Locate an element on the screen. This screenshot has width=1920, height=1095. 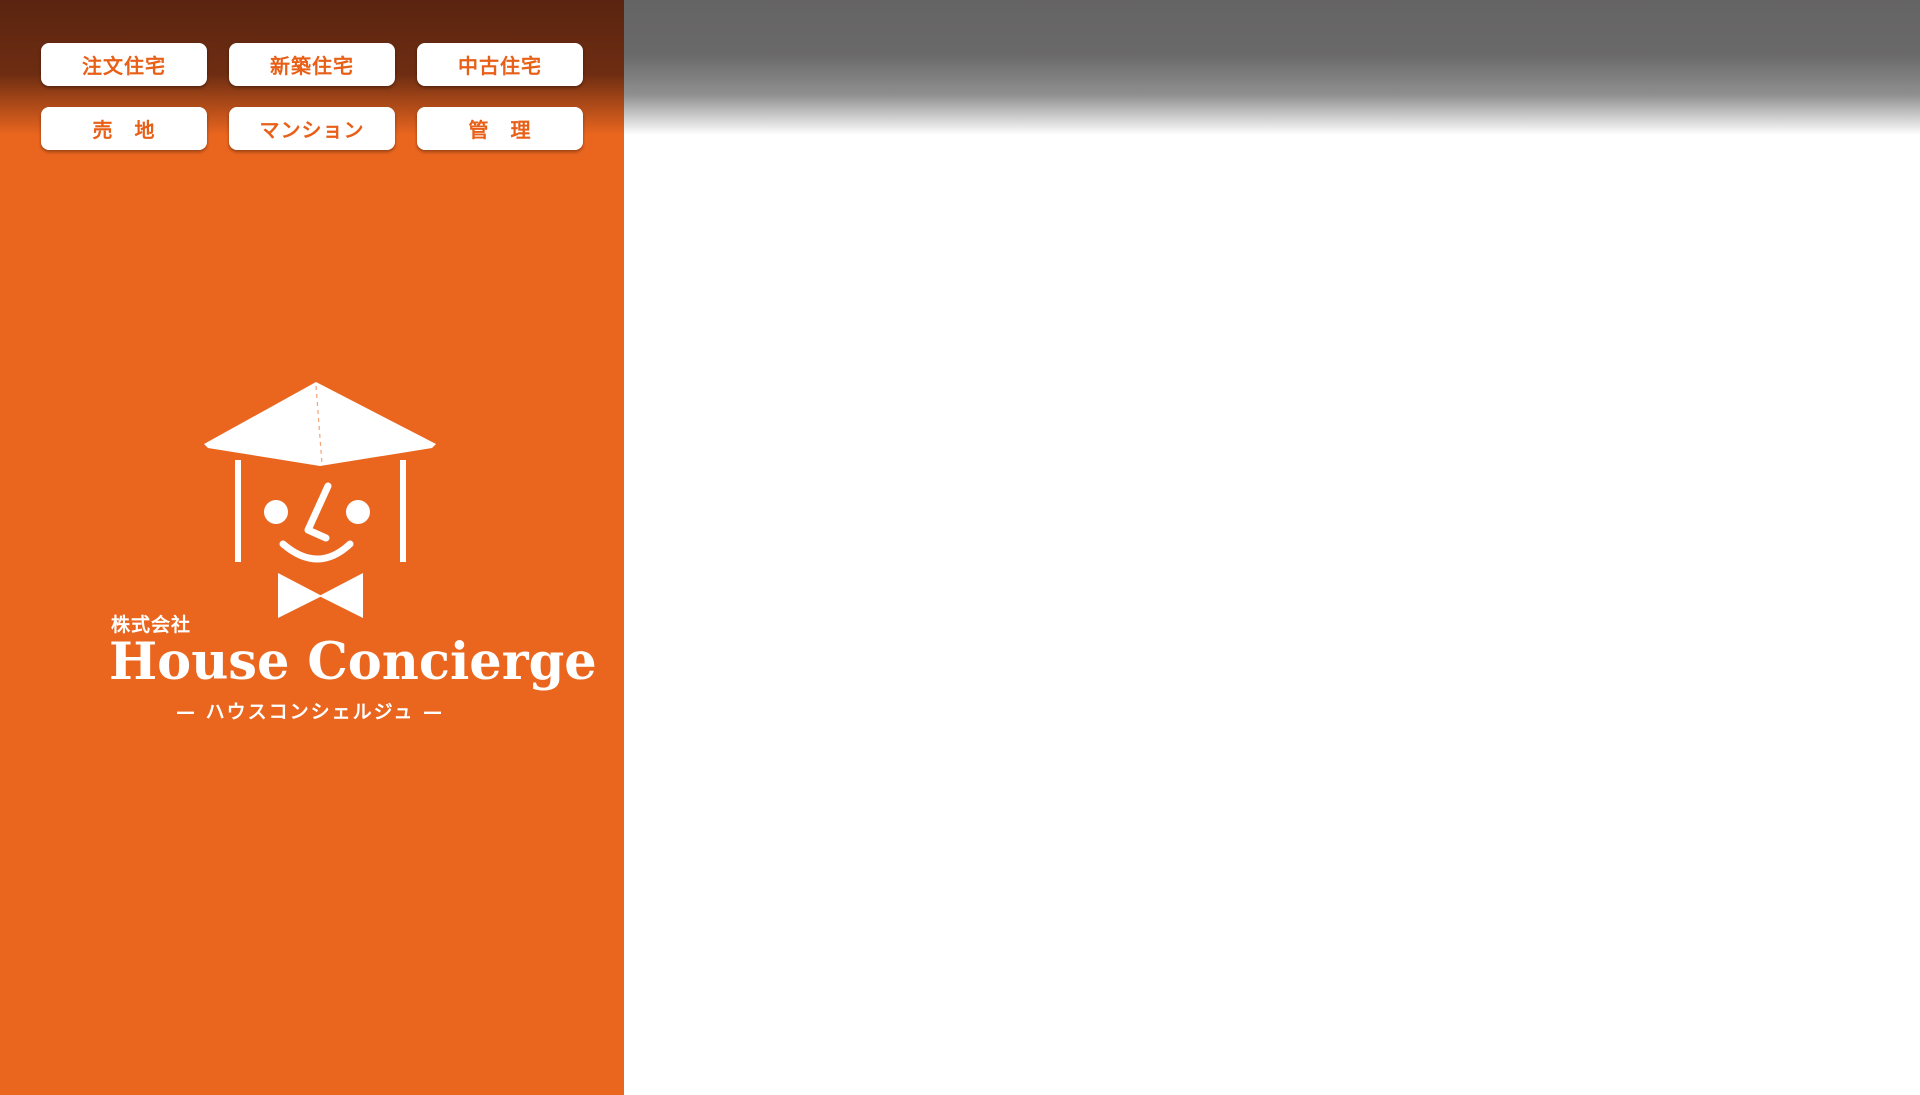
nav-button-custom-home: 注文住宅 is located at coordinates (124, 64).